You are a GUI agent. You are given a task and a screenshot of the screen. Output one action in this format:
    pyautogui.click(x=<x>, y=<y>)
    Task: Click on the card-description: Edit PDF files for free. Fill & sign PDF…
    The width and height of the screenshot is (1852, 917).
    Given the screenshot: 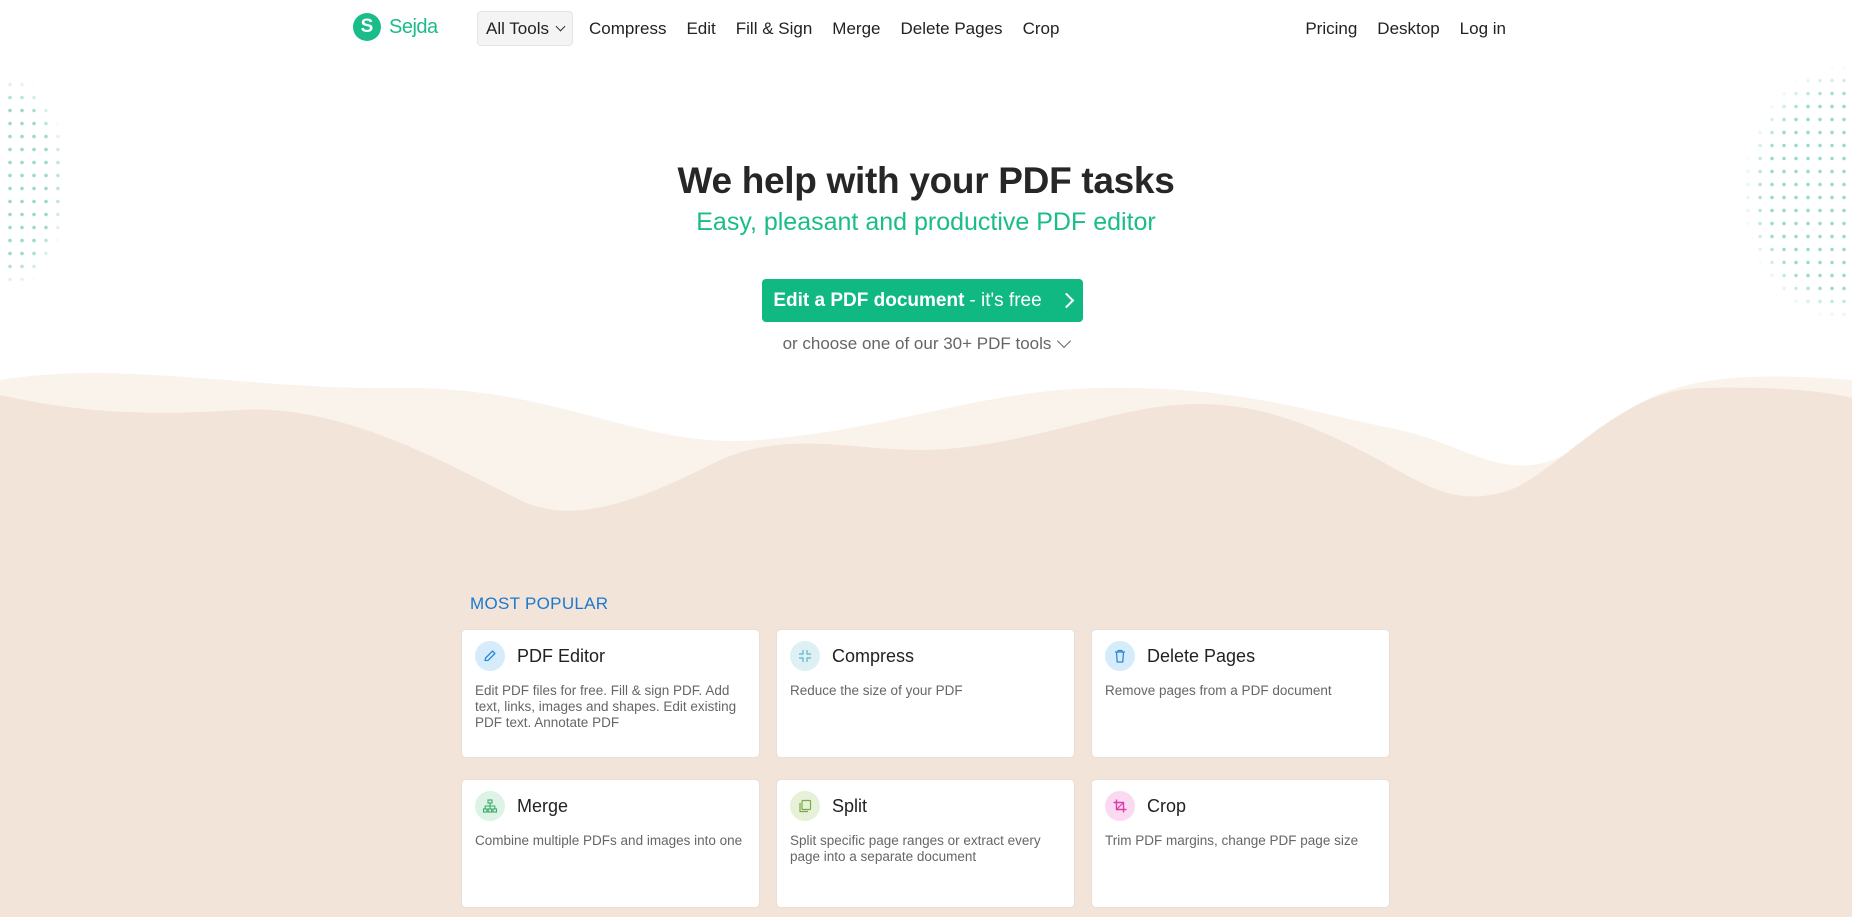 What is the action you would take?
    pyautogui.click(x=606, y=706)
    